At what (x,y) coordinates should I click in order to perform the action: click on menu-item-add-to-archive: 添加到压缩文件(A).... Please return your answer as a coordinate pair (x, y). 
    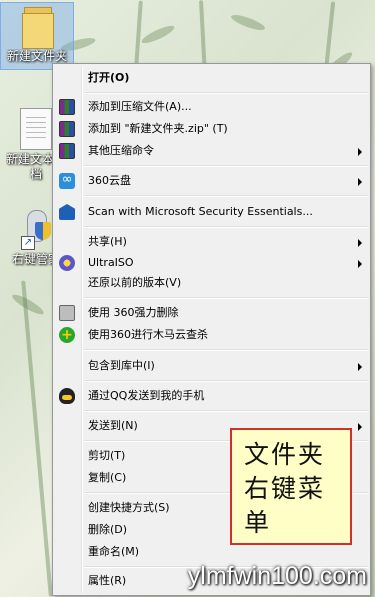
    Looking at the image, I should click on (211, 107).